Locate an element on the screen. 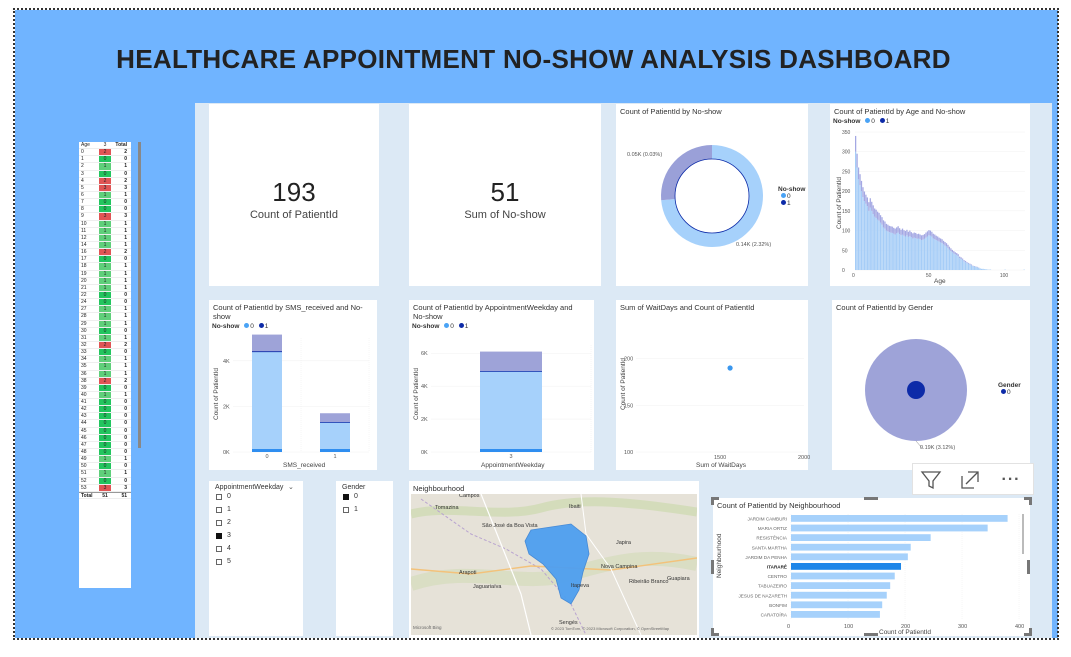 The image size is (1071, 657). weekday-slicer-item: 2 is located at coordinates (223, 522).